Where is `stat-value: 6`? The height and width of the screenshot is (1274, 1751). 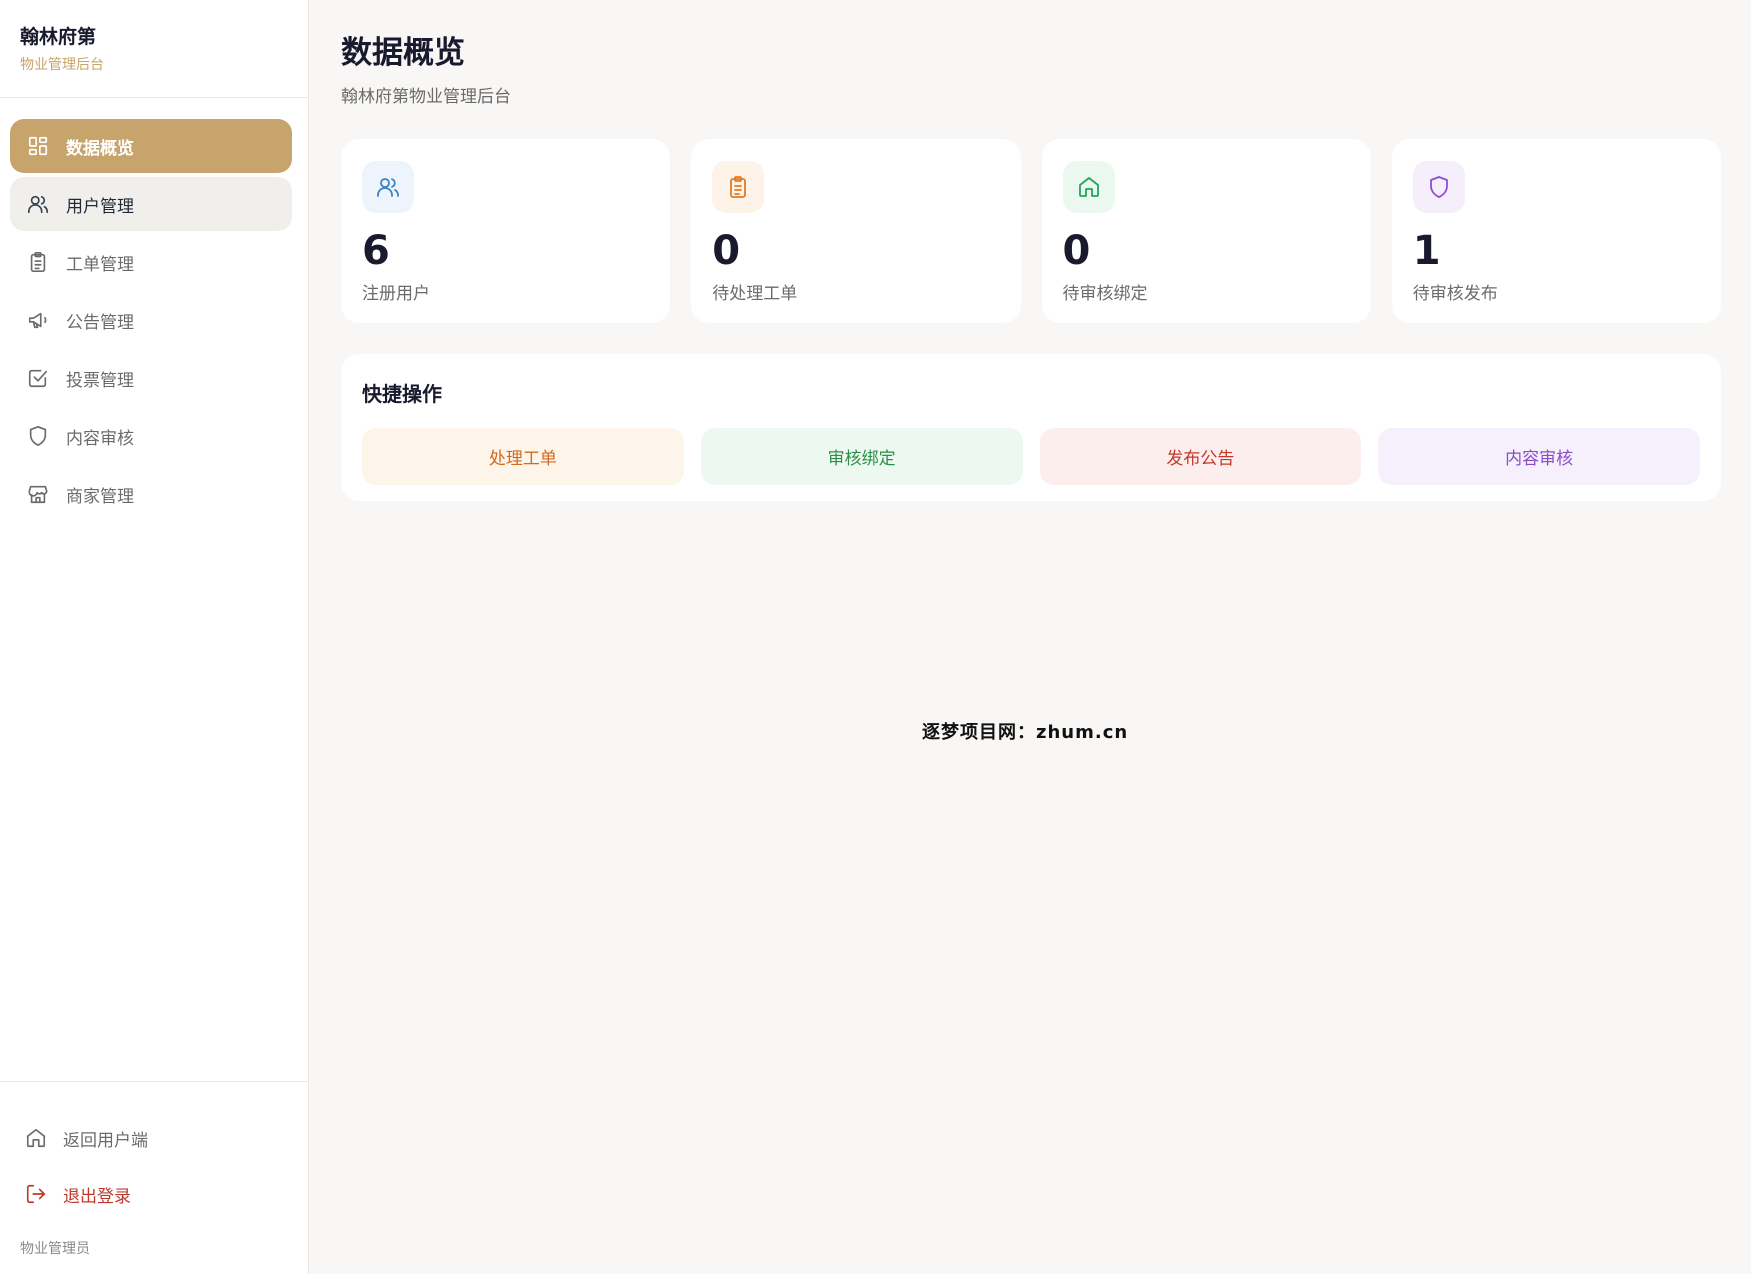 stat-value: 6 is located at coordinates (376, 251).